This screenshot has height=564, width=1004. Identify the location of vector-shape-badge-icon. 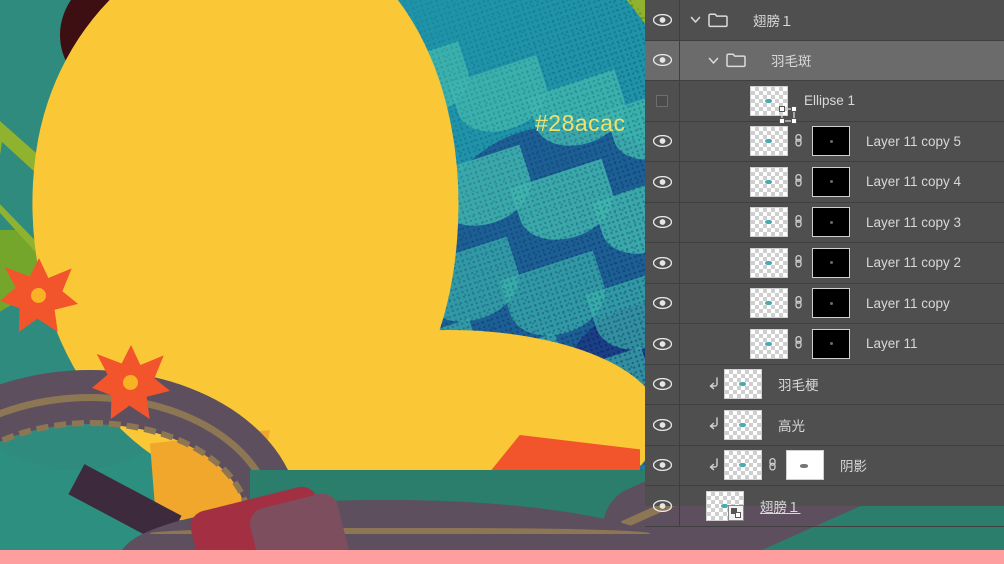
(787, 114).